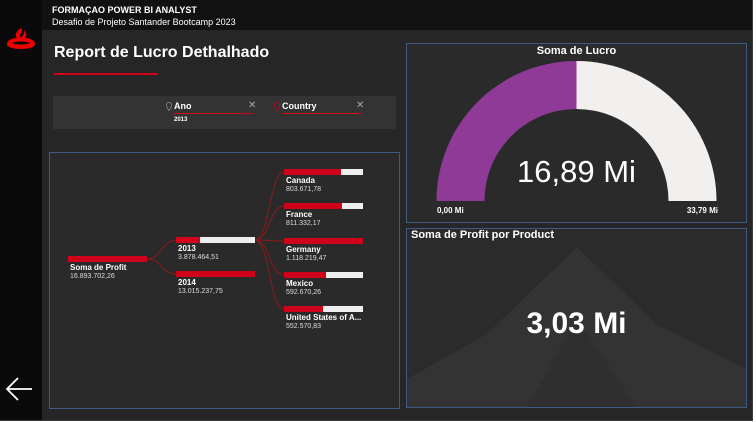 Image resolution: width=756 pixels, height=422 pixels. I want to click on tree-country-0-bar-track, so click(323, 172).